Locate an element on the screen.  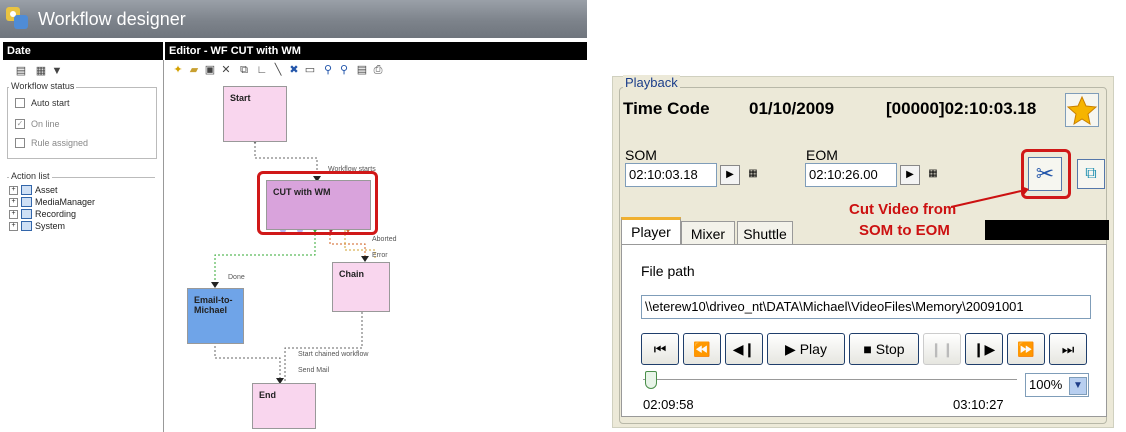
time-code-label: Time Code is located at coordinates (666, 108).